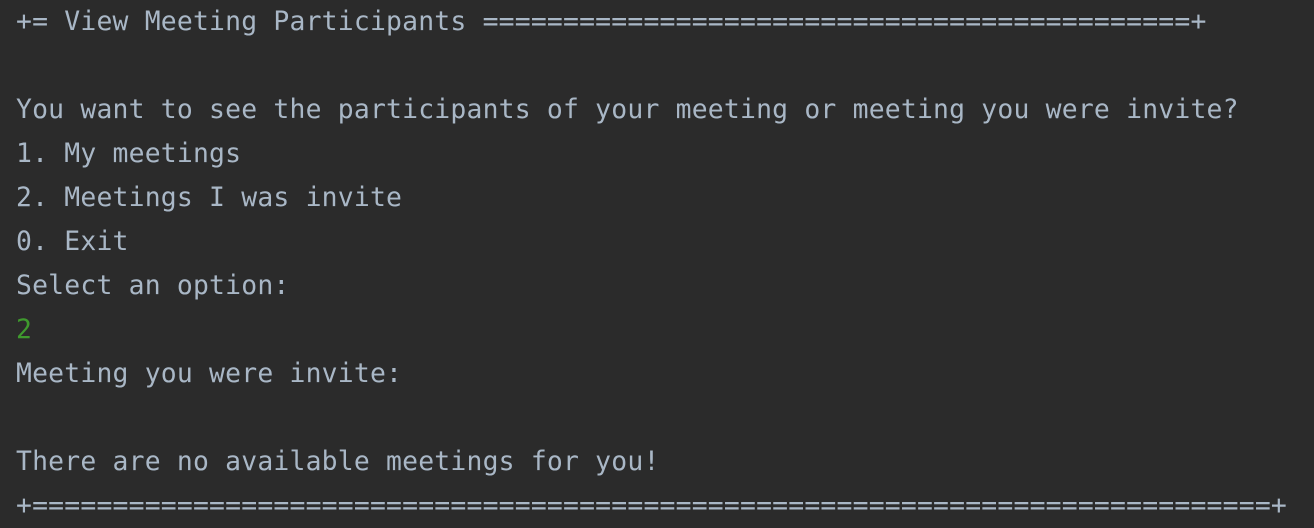 Image resolution: width=1314 pixels, height=528 pixels. What do you see at coordinates (338, 461) in the screenshot?
I see `result-message: There are no available meetings for you!` at bounding box center [338, 461].